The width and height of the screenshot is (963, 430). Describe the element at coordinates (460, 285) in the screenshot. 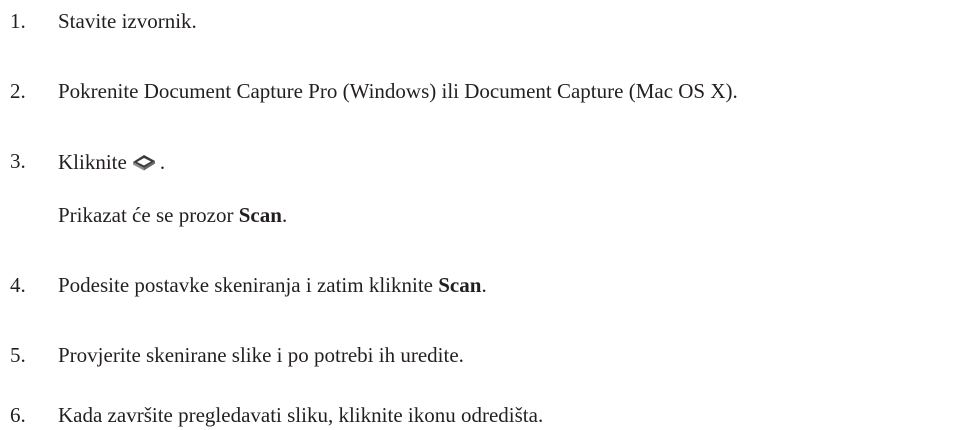

I see `step-bold-text: Scan` at that location.